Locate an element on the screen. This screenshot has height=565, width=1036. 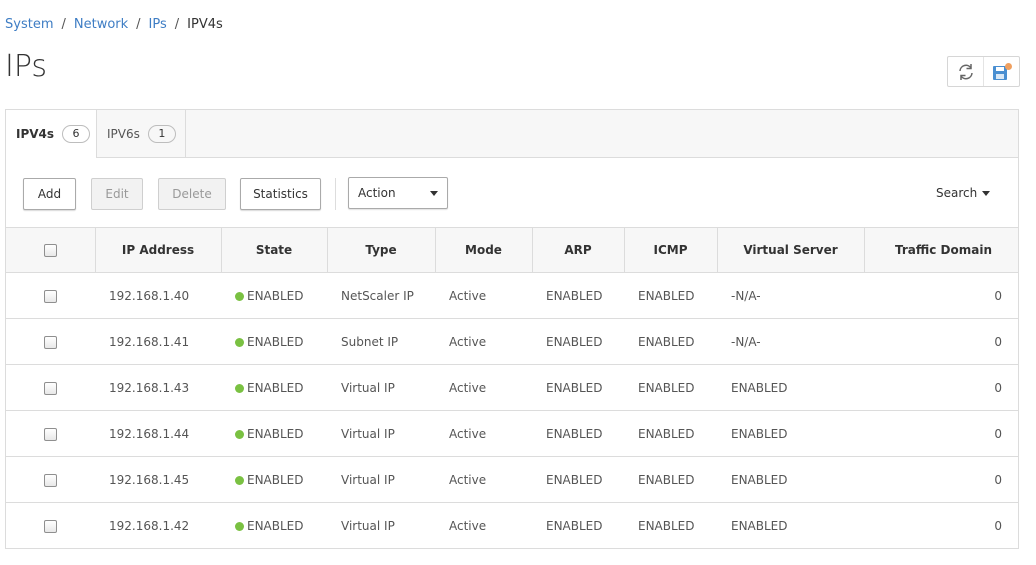
save-config-button is located at coordinates (1001, 71).